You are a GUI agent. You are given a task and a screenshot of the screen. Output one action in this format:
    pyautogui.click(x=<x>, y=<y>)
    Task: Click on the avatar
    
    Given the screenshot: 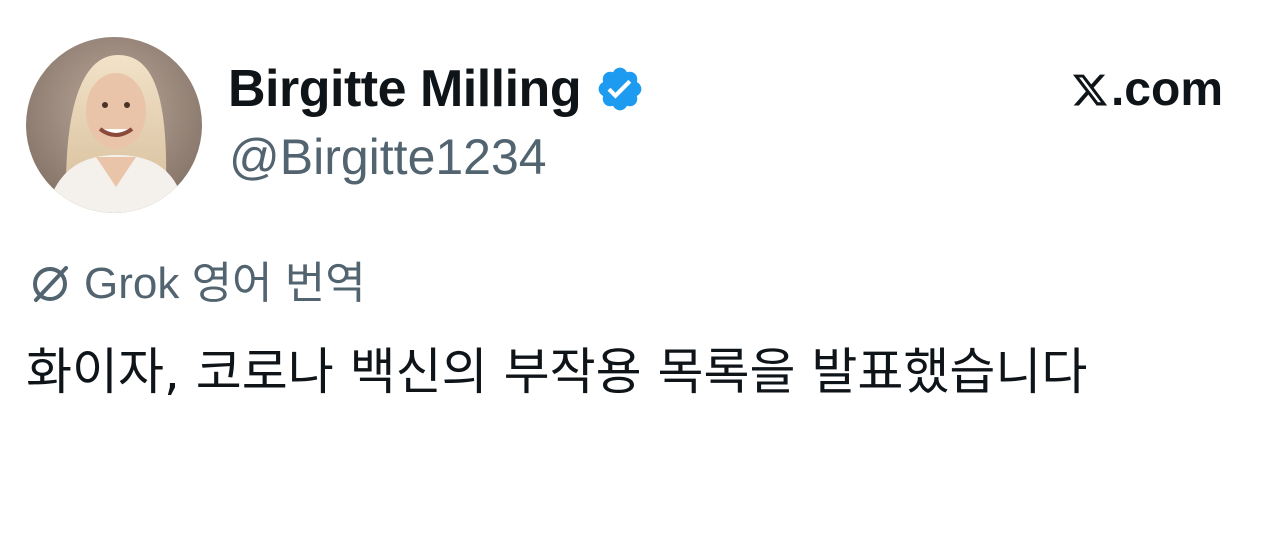 What is the action you would take?
    pyautogui.click(x=114, y=125)
    